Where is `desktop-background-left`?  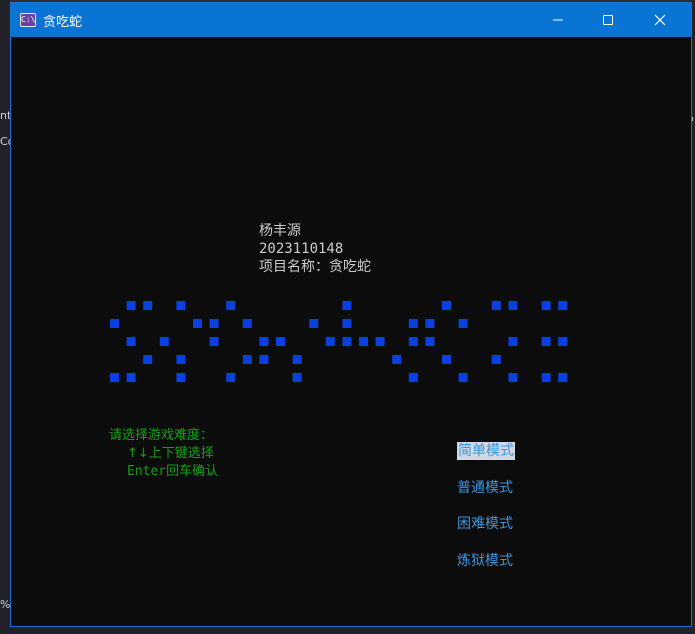 desktop-background-left is located at coordinates (5, 317).